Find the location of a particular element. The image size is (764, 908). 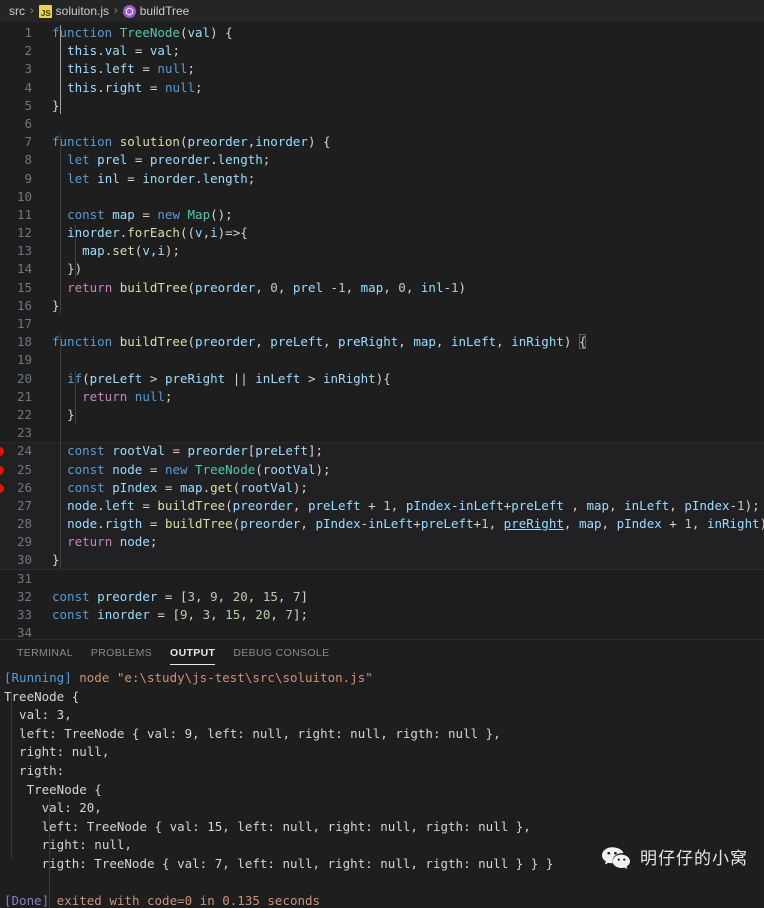

code-line-text: const rootVal = preorder[preLeft]; is located at coordinates (195, 451).